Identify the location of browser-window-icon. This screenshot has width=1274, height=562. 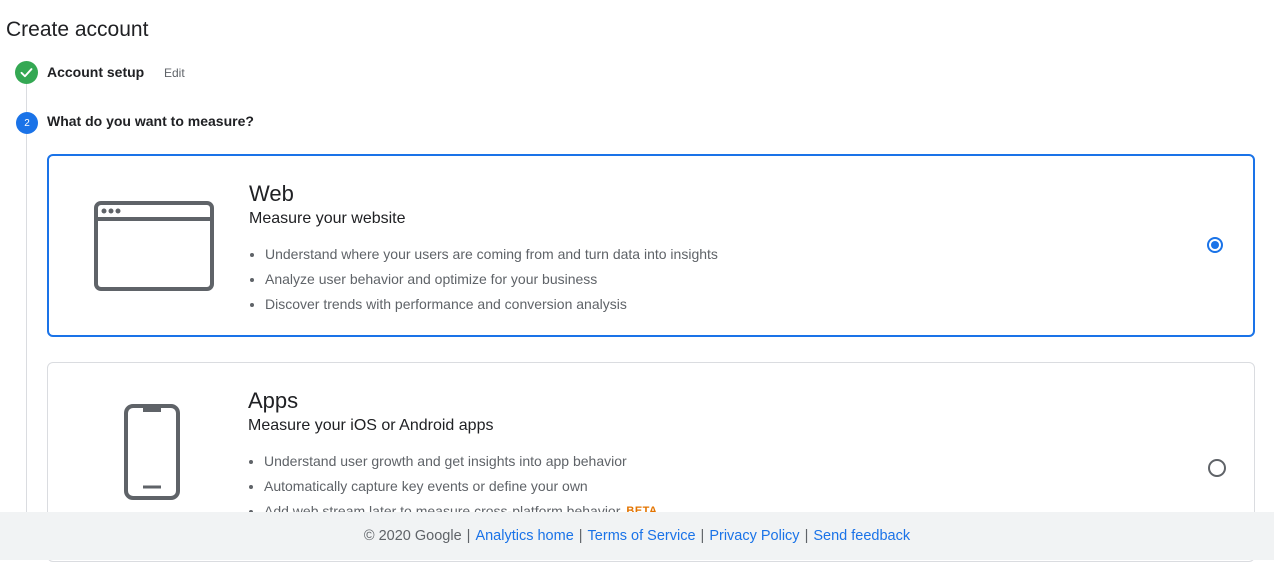
(154, 246).